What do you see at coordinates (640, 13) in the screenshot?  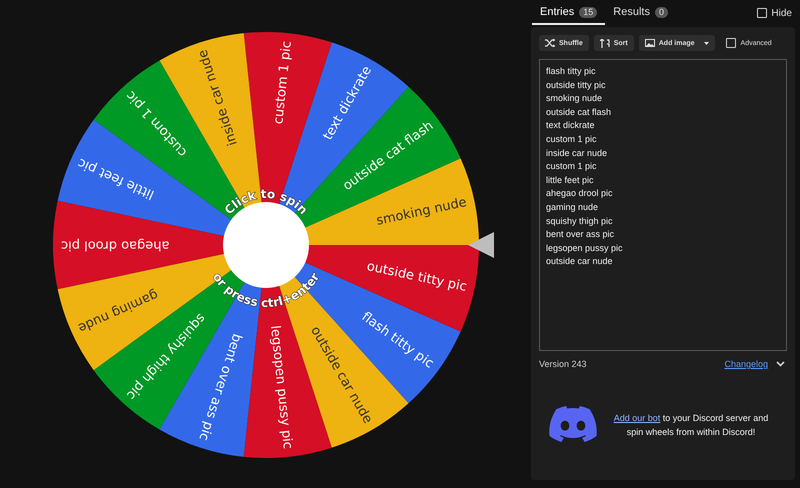 I see `tab: Results 0` at bounding box center [640, 13].